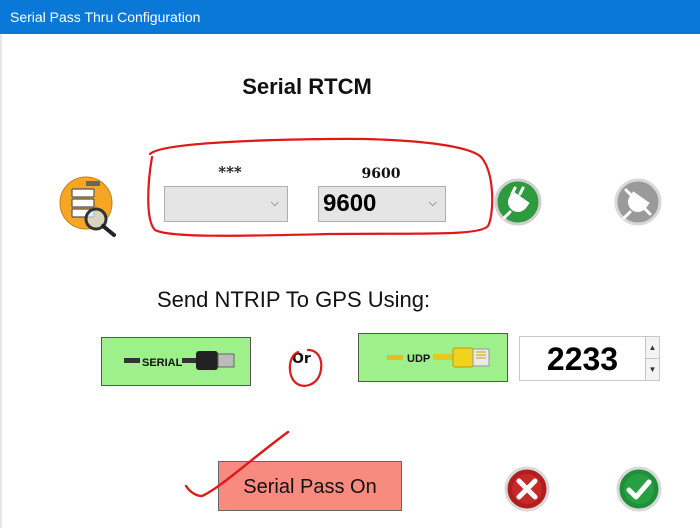 The width and height of the screenshot is (700, 528). I want to click on port-select: ⌵, so click(226, 204).